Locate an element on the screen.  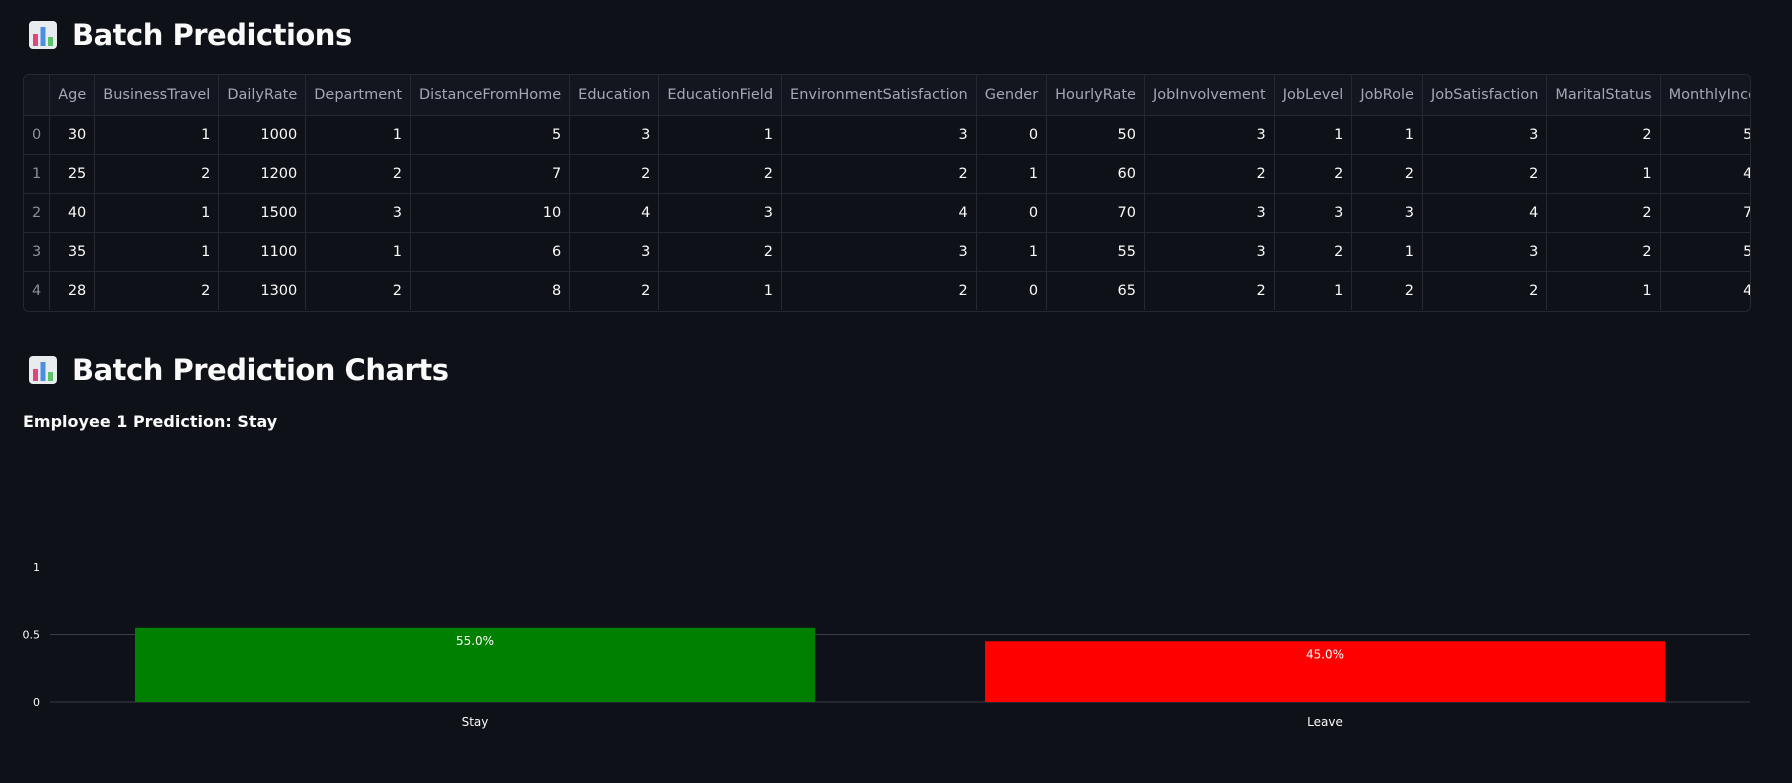
table-row: 4282130028212065212214800 is located at coordinates (887, 290).